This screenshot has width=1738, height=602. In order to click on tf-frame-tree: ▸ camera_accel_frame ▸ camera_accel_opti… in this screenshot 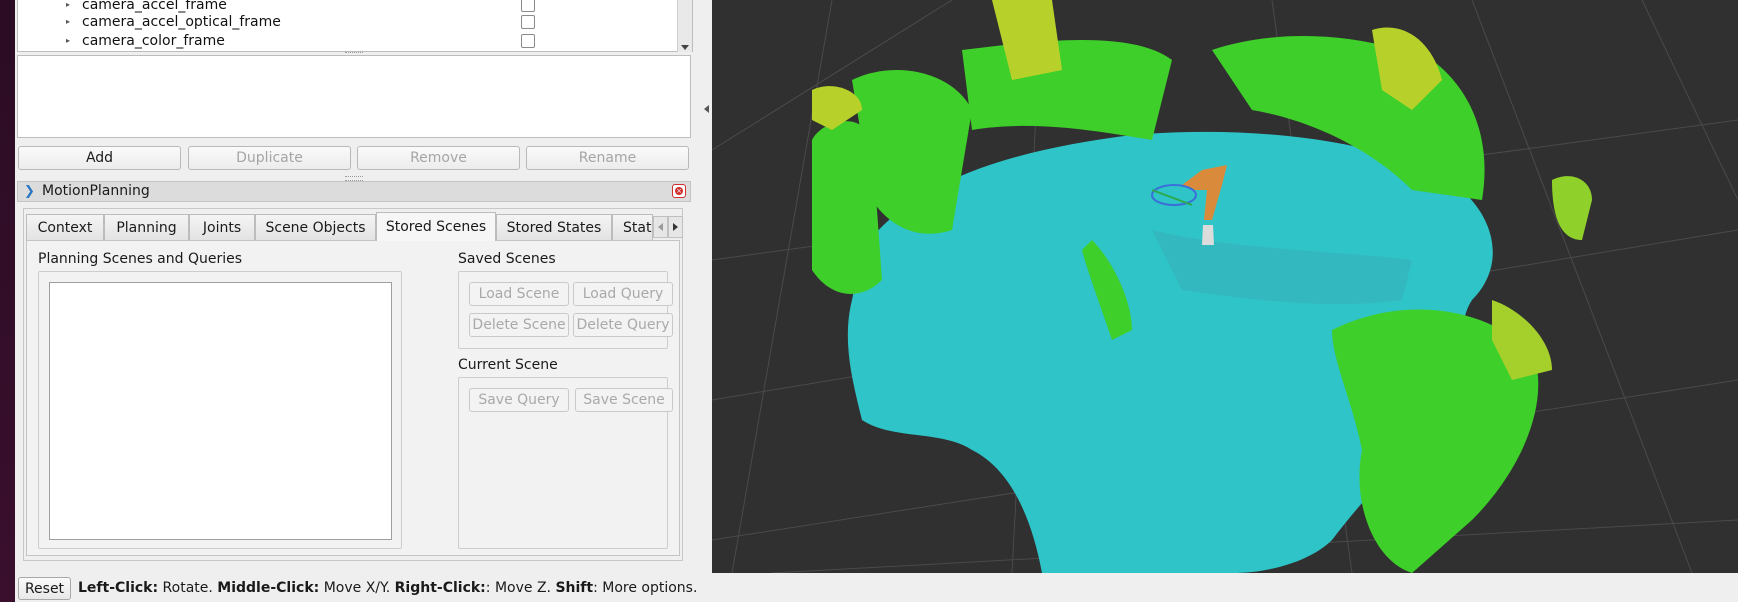, I will do `click(355, 26)`.